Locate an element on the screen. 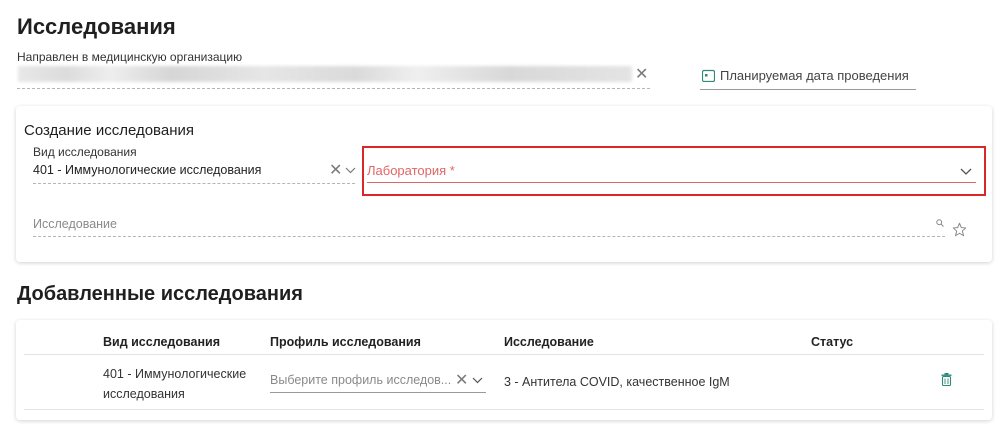 Image resolution: width=1004 pixels, height=434 pixels. create-research-title: Создание исследования is located at coordinates (109, 130).